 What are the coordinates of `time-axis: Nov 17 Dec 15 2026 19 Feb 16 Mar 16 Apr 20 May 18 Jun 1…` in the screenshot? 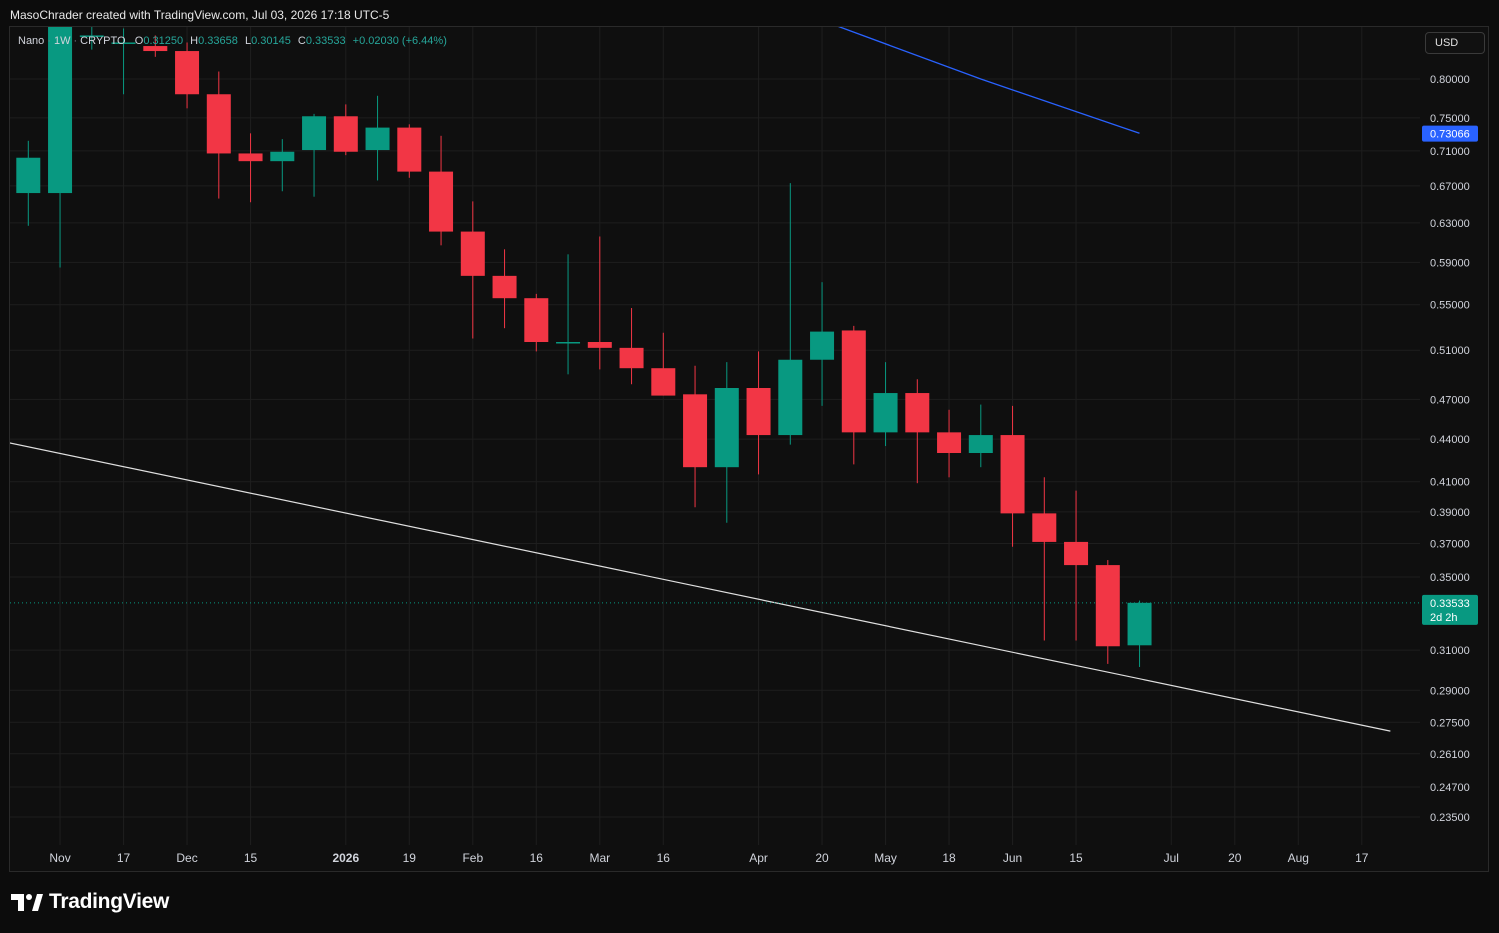 It's located at (708, 858).